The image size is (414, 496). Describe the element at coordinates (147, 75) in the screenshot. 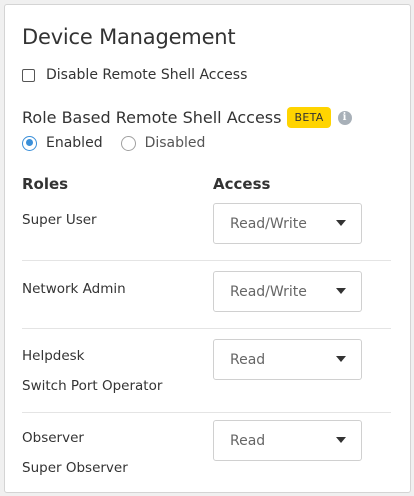

I see `disable-remote-shell-label: Disable Remote Shell Access` at that location.